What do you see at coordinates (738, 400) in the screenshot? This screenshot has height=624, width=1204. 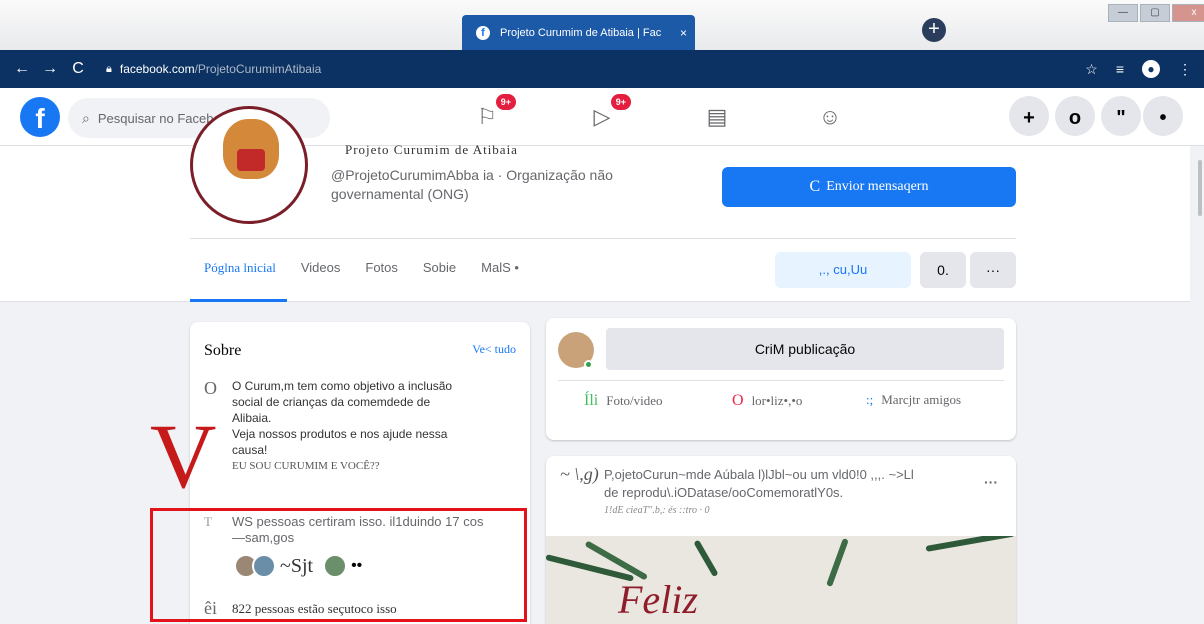 I see `feeling-icon: O` at bounding box center [738, 400].